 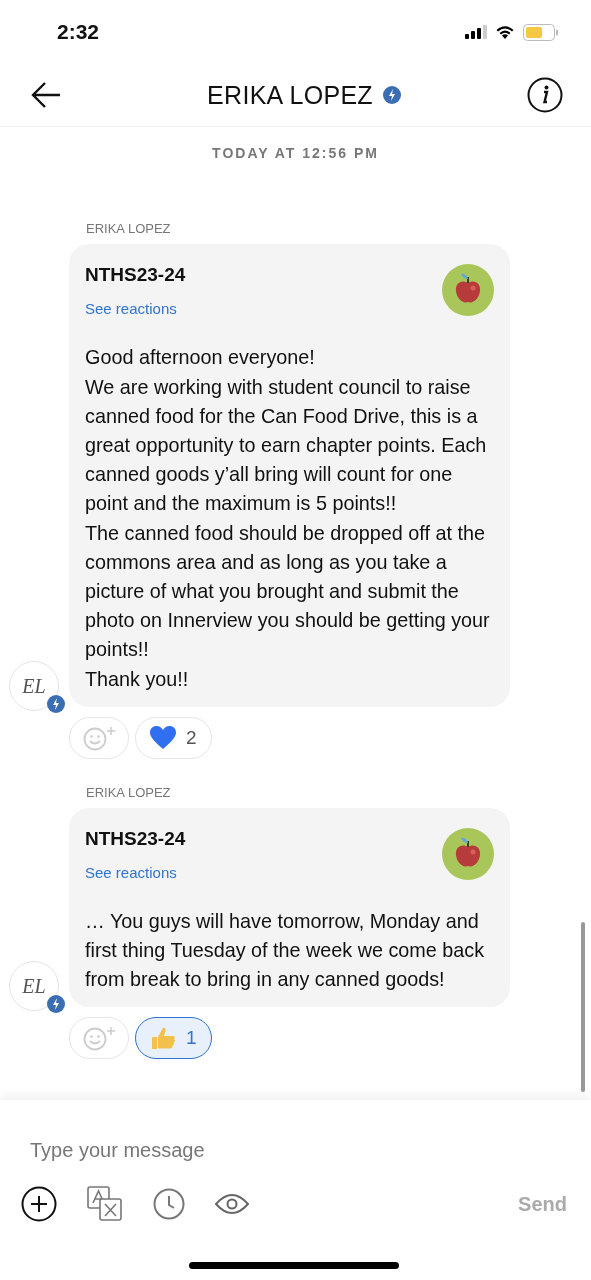 What do you see at coordinates (505, 32) in the screenshot?
I see `wifi-icon` at bounding box center [505, 32].